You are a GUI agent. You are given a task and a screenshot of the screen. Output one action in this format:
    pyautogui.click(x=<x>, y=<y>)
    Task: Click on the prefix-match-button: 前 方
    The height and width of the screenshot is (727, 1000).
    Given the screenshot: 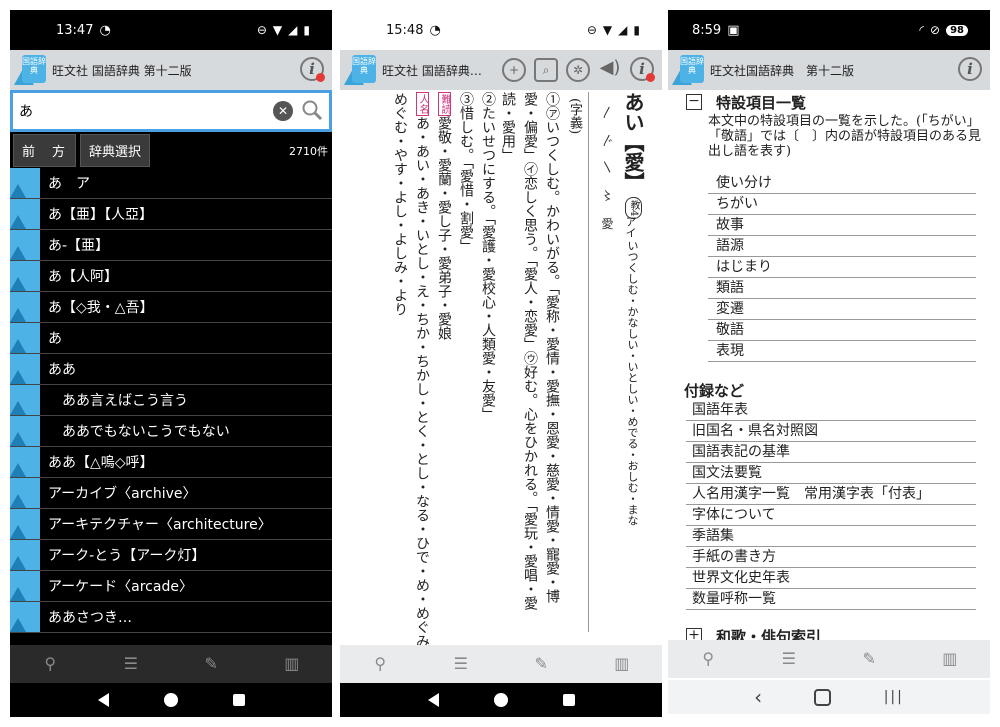 What is the action you would take?
    pyautogui.click(x=45, y=150)
    